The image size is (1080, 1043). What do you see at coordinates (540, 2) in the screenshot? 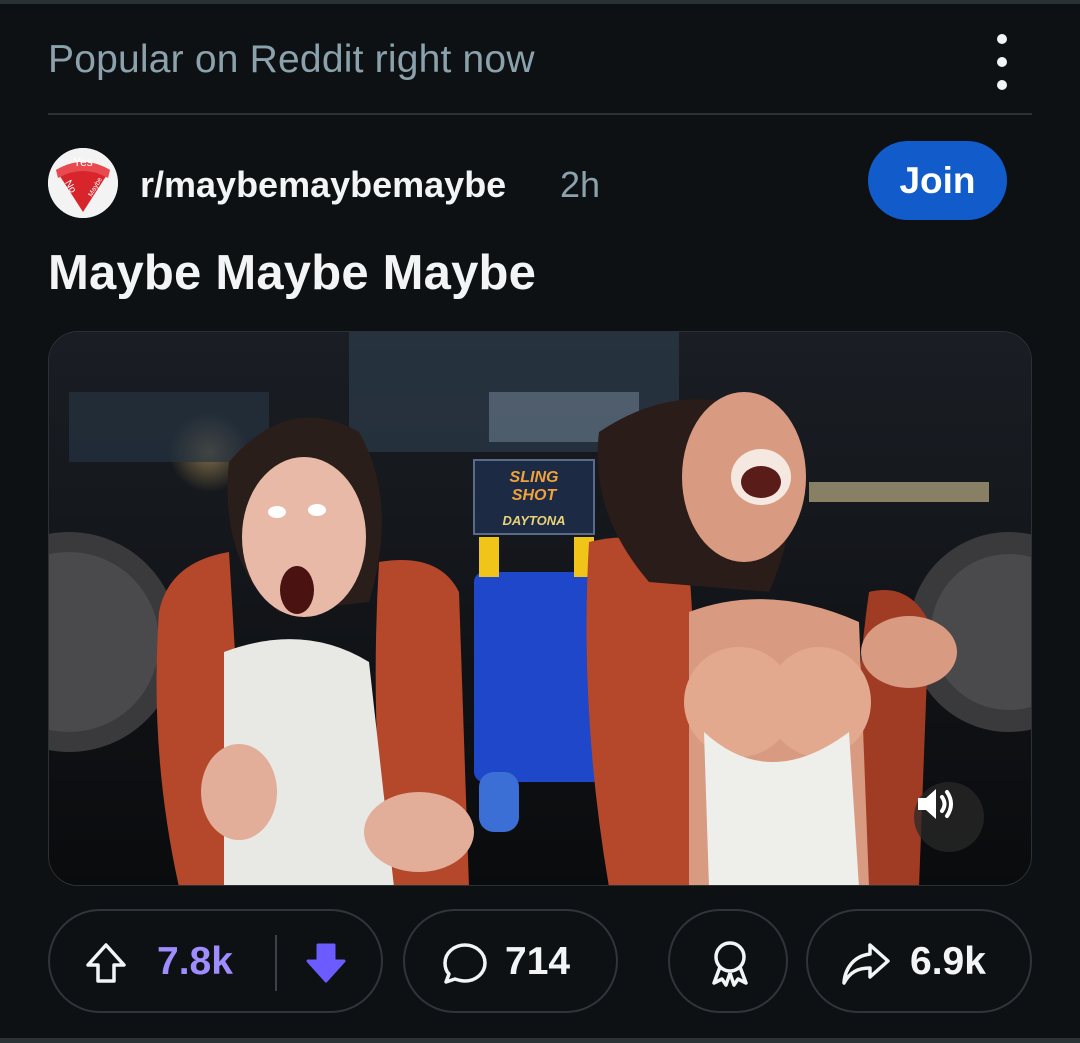
I see `top-edge` at bounding box center [540, 2].